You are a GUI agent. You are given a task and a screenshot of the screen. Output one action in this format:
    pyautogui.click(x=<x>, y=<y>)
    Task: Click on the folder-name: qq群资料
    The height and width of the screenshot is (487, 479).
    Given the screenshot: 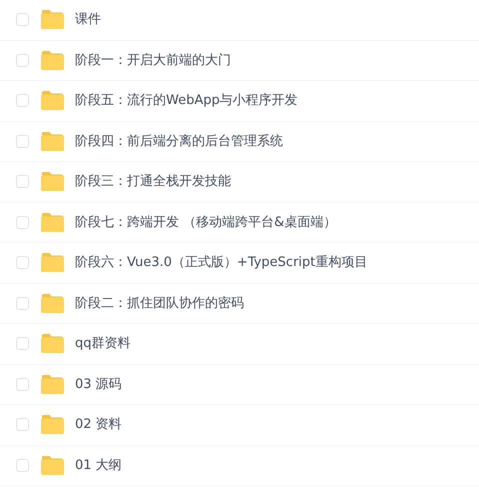 What is the action you would take?
    pyautogui.click(x=103, y=344)
    